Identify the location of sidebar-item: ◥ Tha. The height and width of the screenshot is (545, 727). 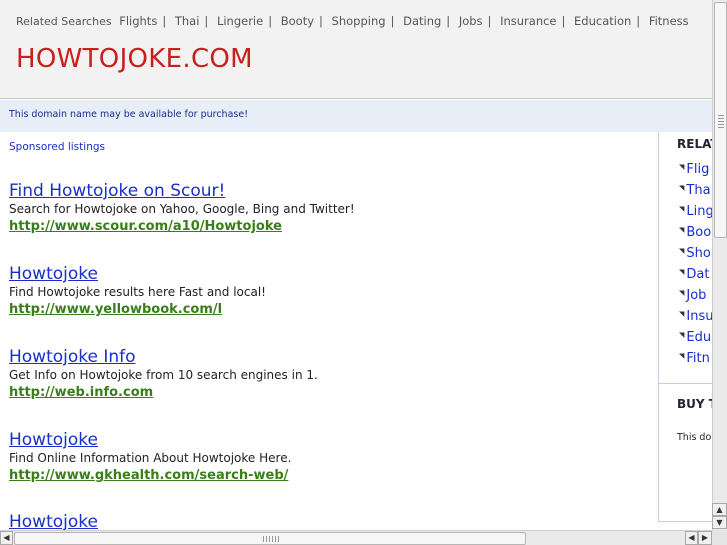
(695, 193).